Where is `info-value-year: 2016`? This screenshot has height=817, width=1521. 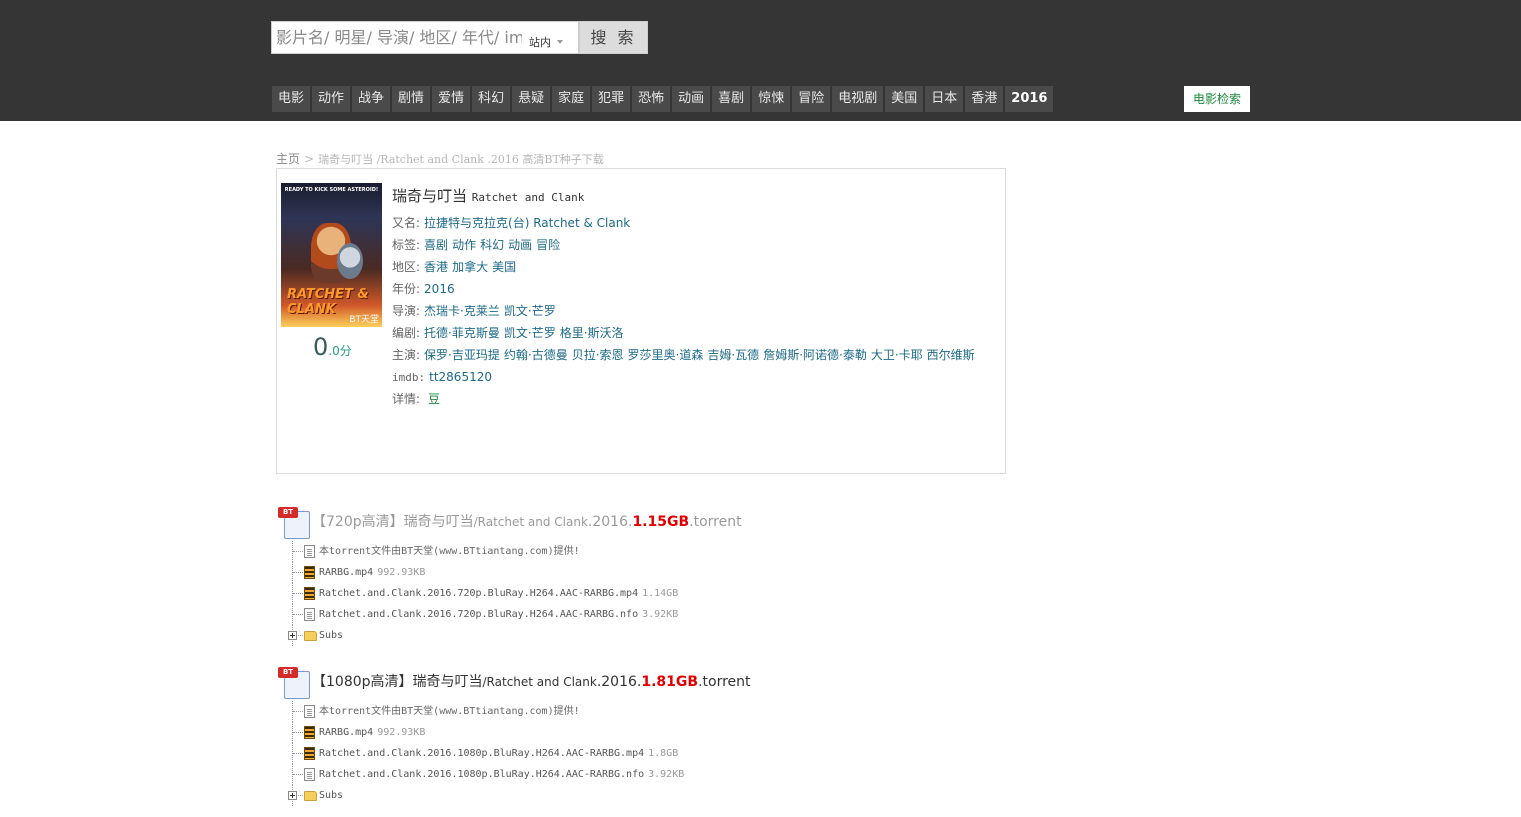 info-value-year: 2016 is located at coordinates (439, 289).